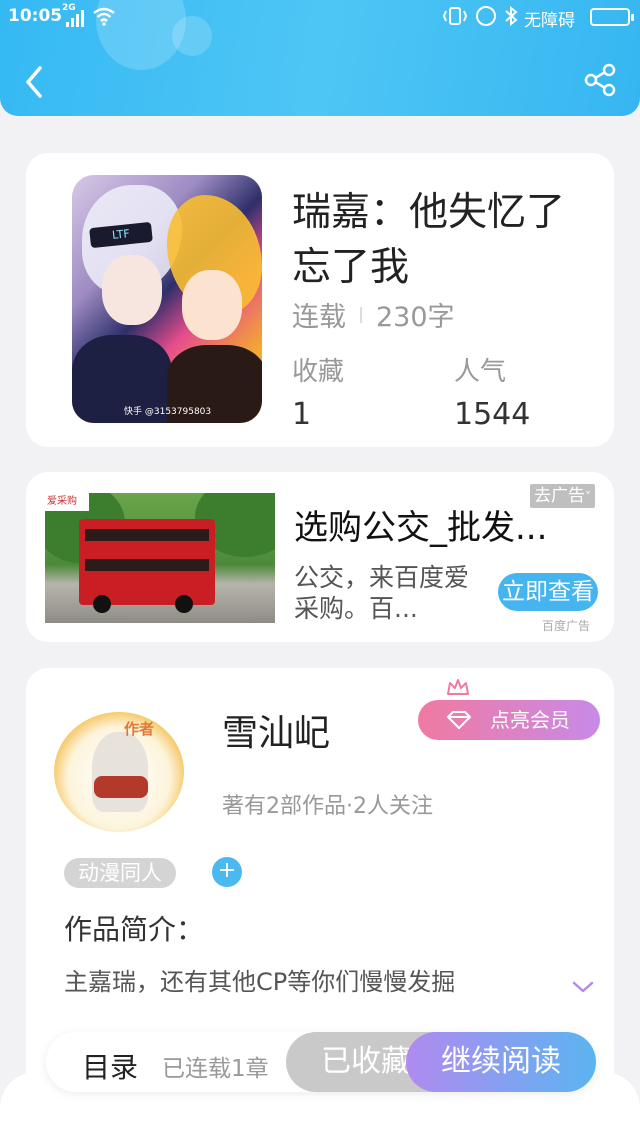  I want to click on vip-button-label: 点亮会员, so click(530, 720).